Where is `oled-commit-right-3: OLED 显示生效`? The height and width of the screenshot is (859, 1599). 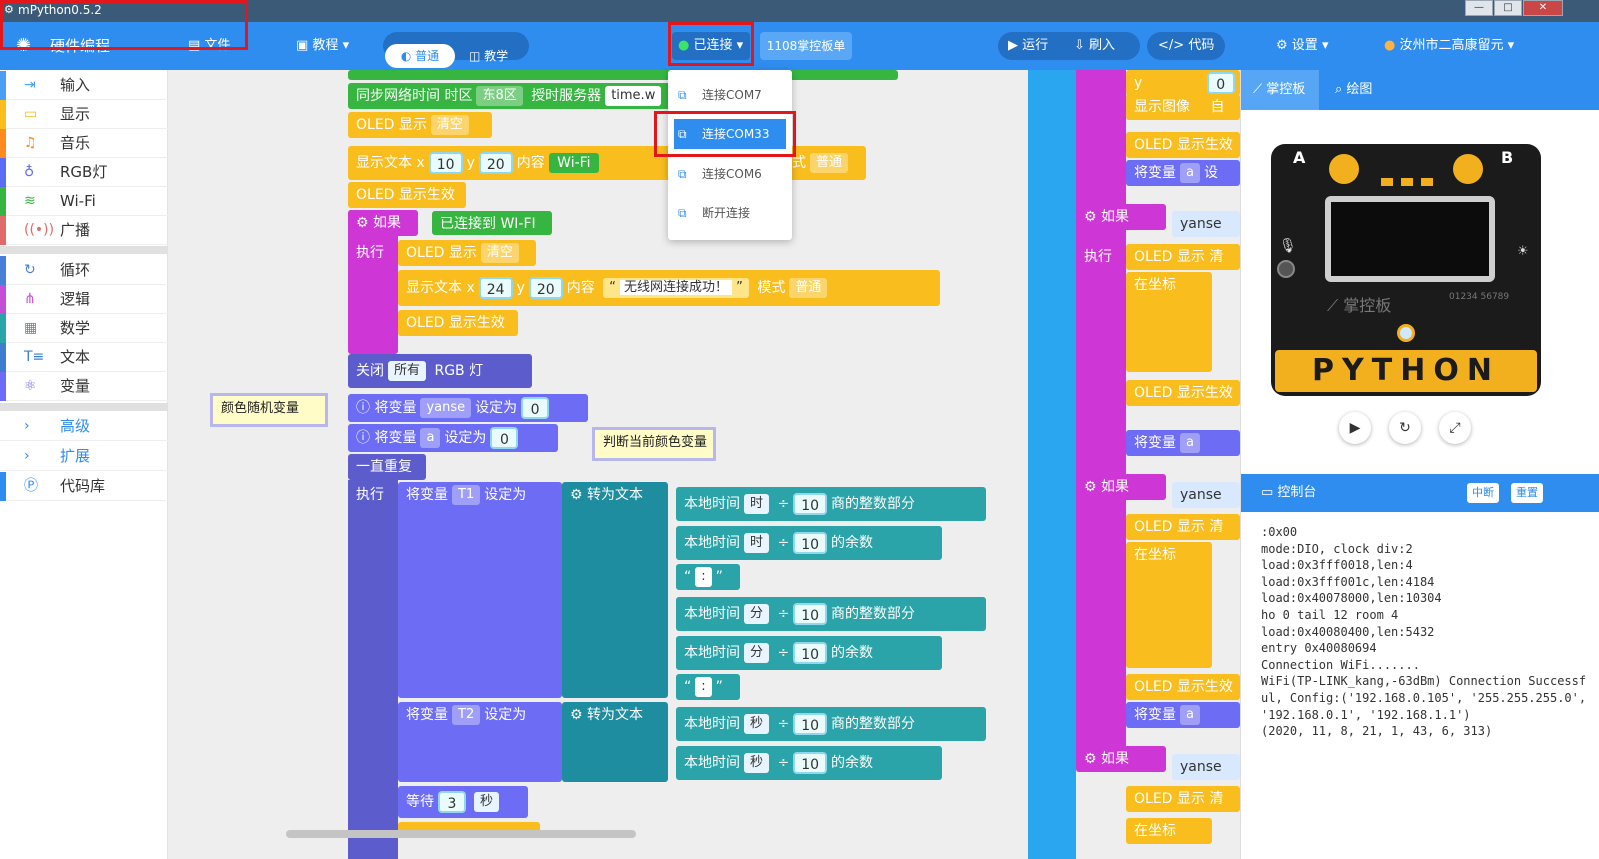 oled-commit-right-3: OLED 显示生效 is located at coordinates (1183, 687).